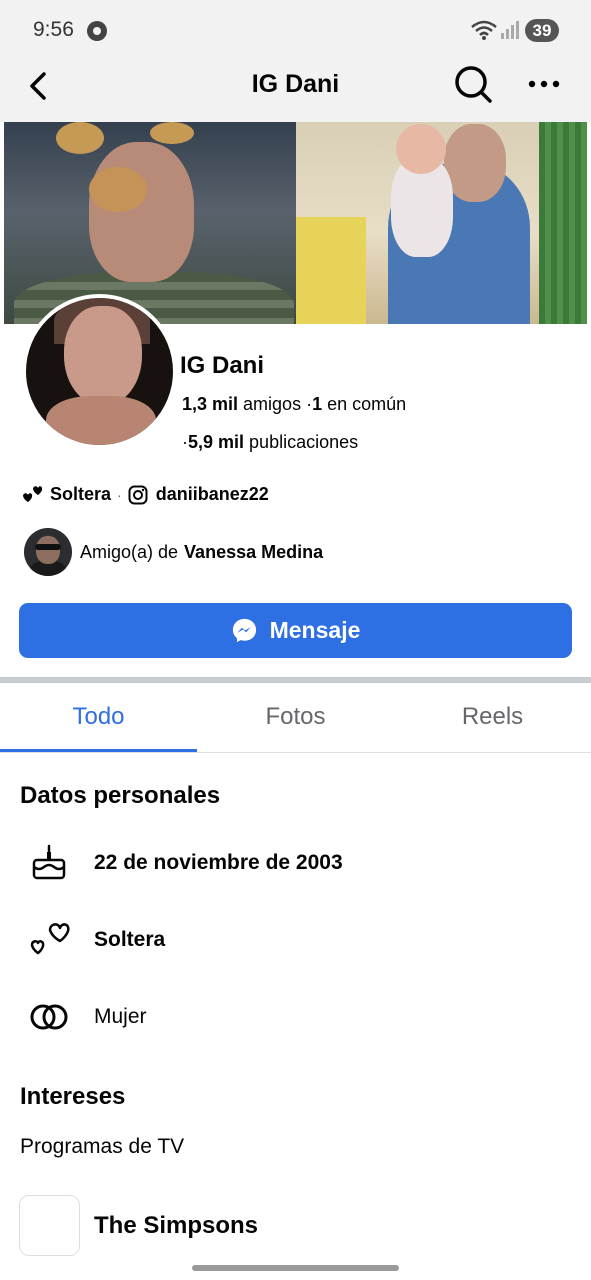  Describe the element at coordinates (98, 717) in the screenshot. I see `tab-todo: Todo` at that location.